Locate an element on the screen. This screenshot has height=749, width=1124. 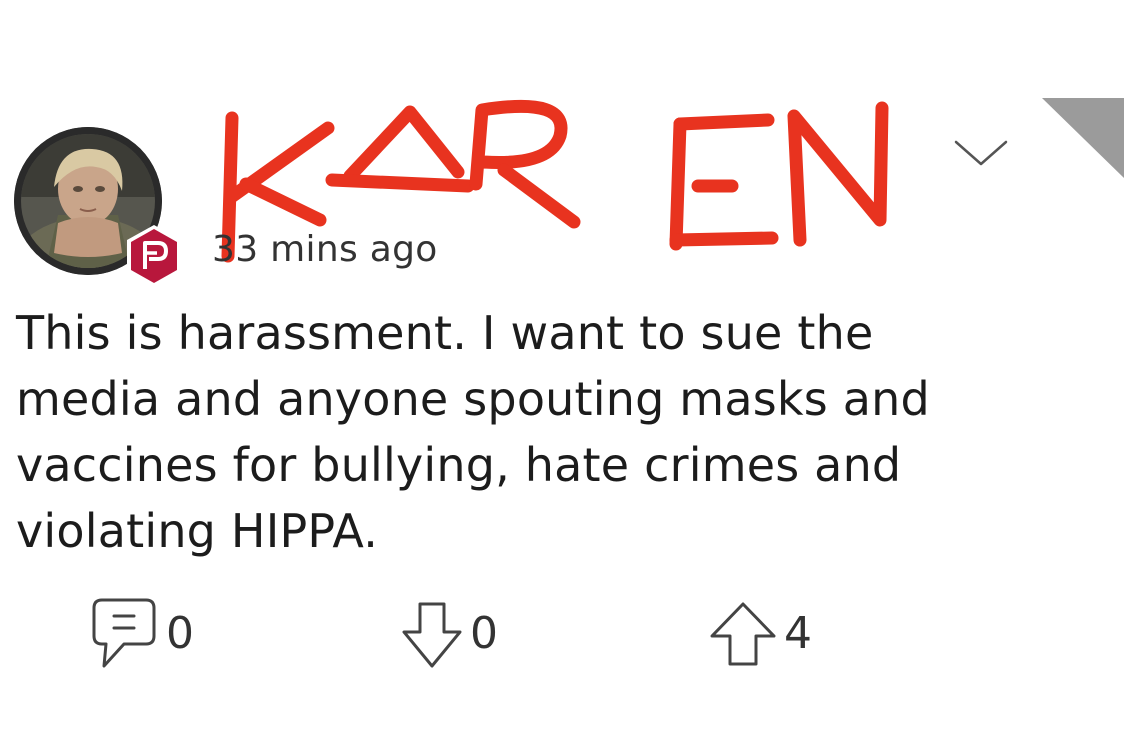
upvote-button: 4 is located at coordinates (760, 634).